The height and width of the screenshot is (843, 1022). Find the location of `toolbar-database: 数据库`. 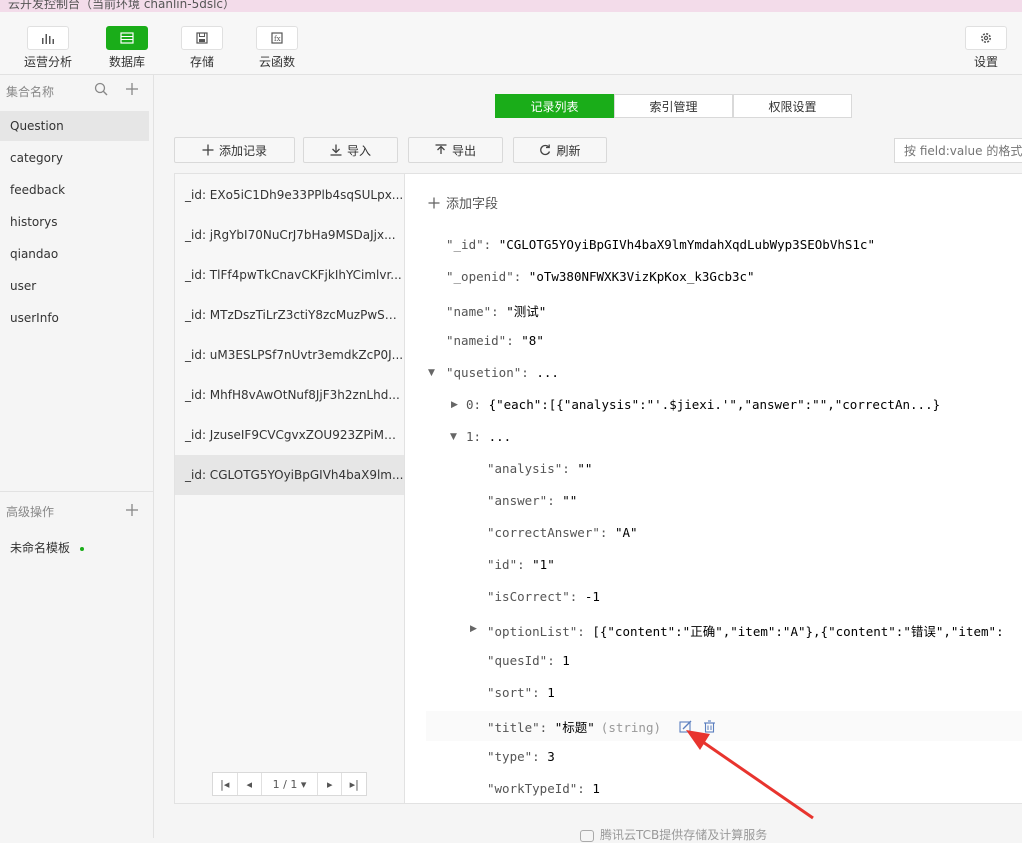

toolbar-database: 数据库 is located at coordinates (127, 48).